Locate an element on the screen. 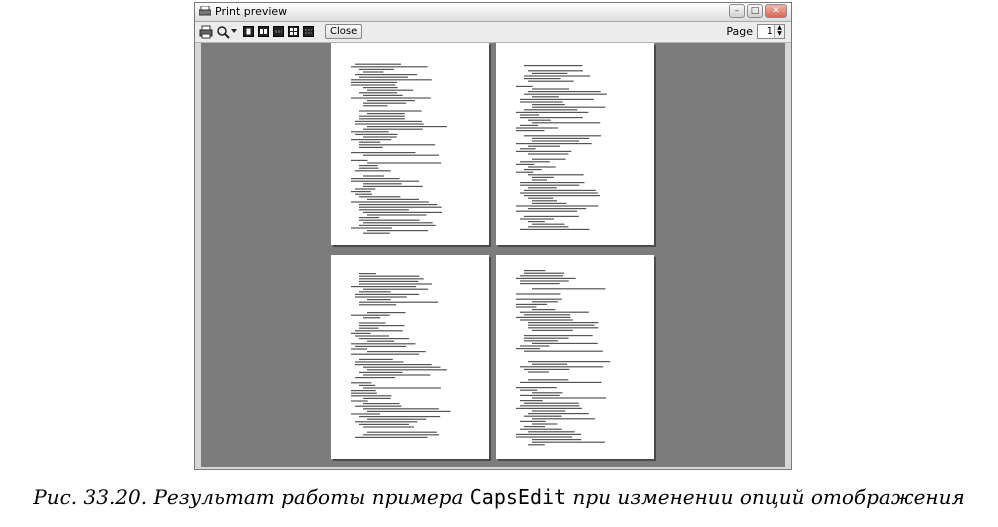  four-page-icon is located at coordinates (293, 33).